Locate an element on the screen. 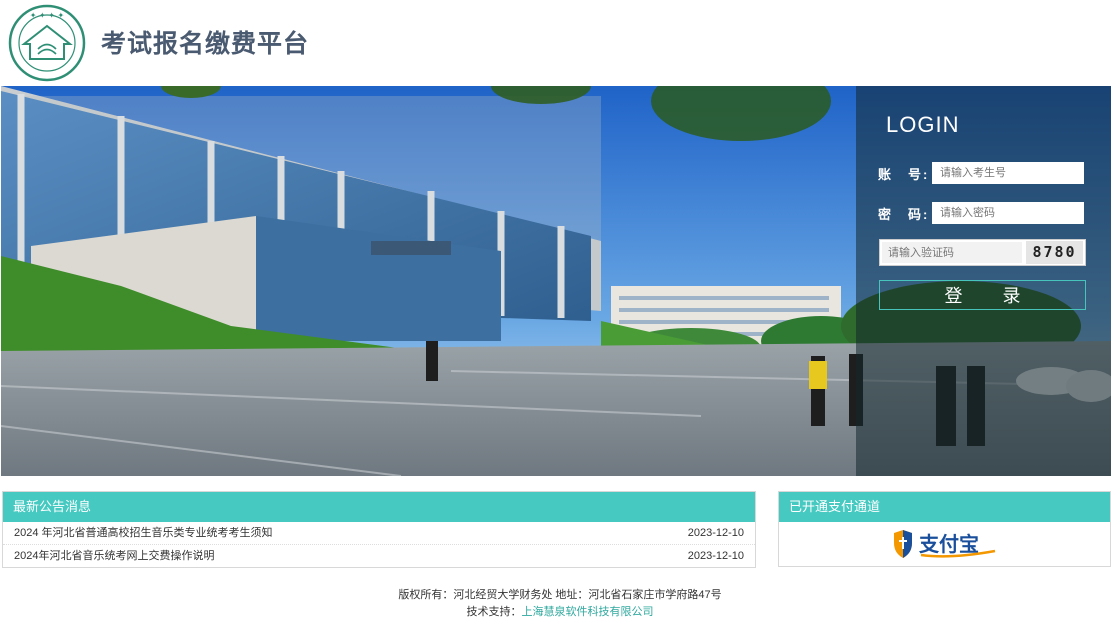 Image resolution: width=1120 pixels, height=619 pixels. password-label: 密 码: is located at coordinates (904, 214).